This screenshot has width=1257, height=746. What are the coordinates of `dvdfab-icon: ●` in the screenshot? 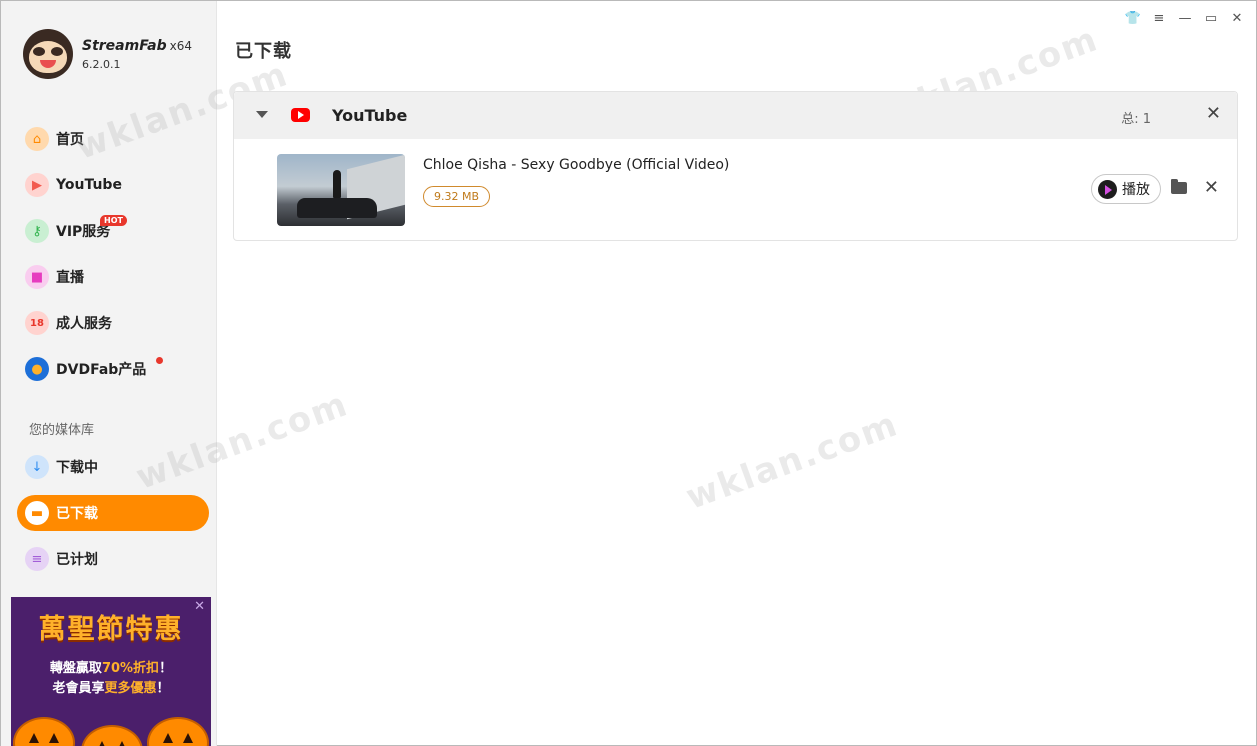 It's located at (37, 369).